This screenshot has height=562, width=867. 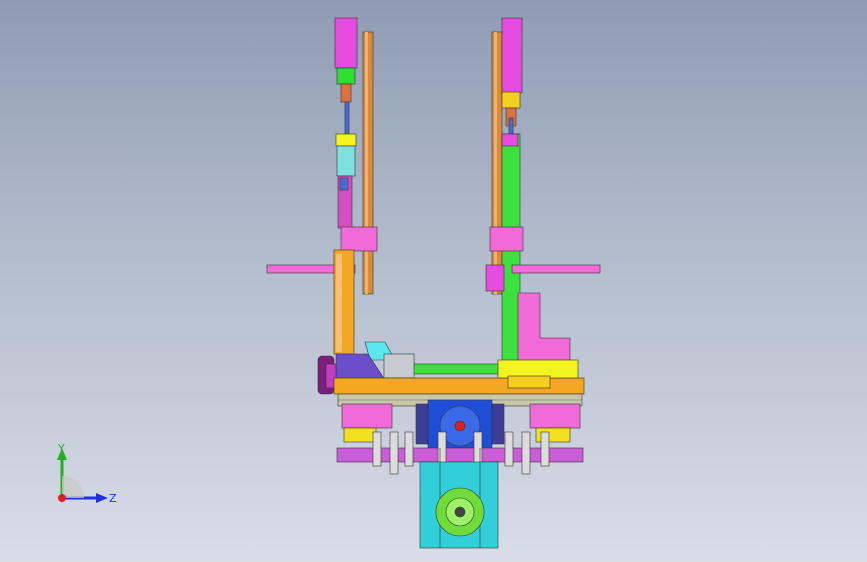 I want to click on right-pink-block, so click(x=544, y=329).